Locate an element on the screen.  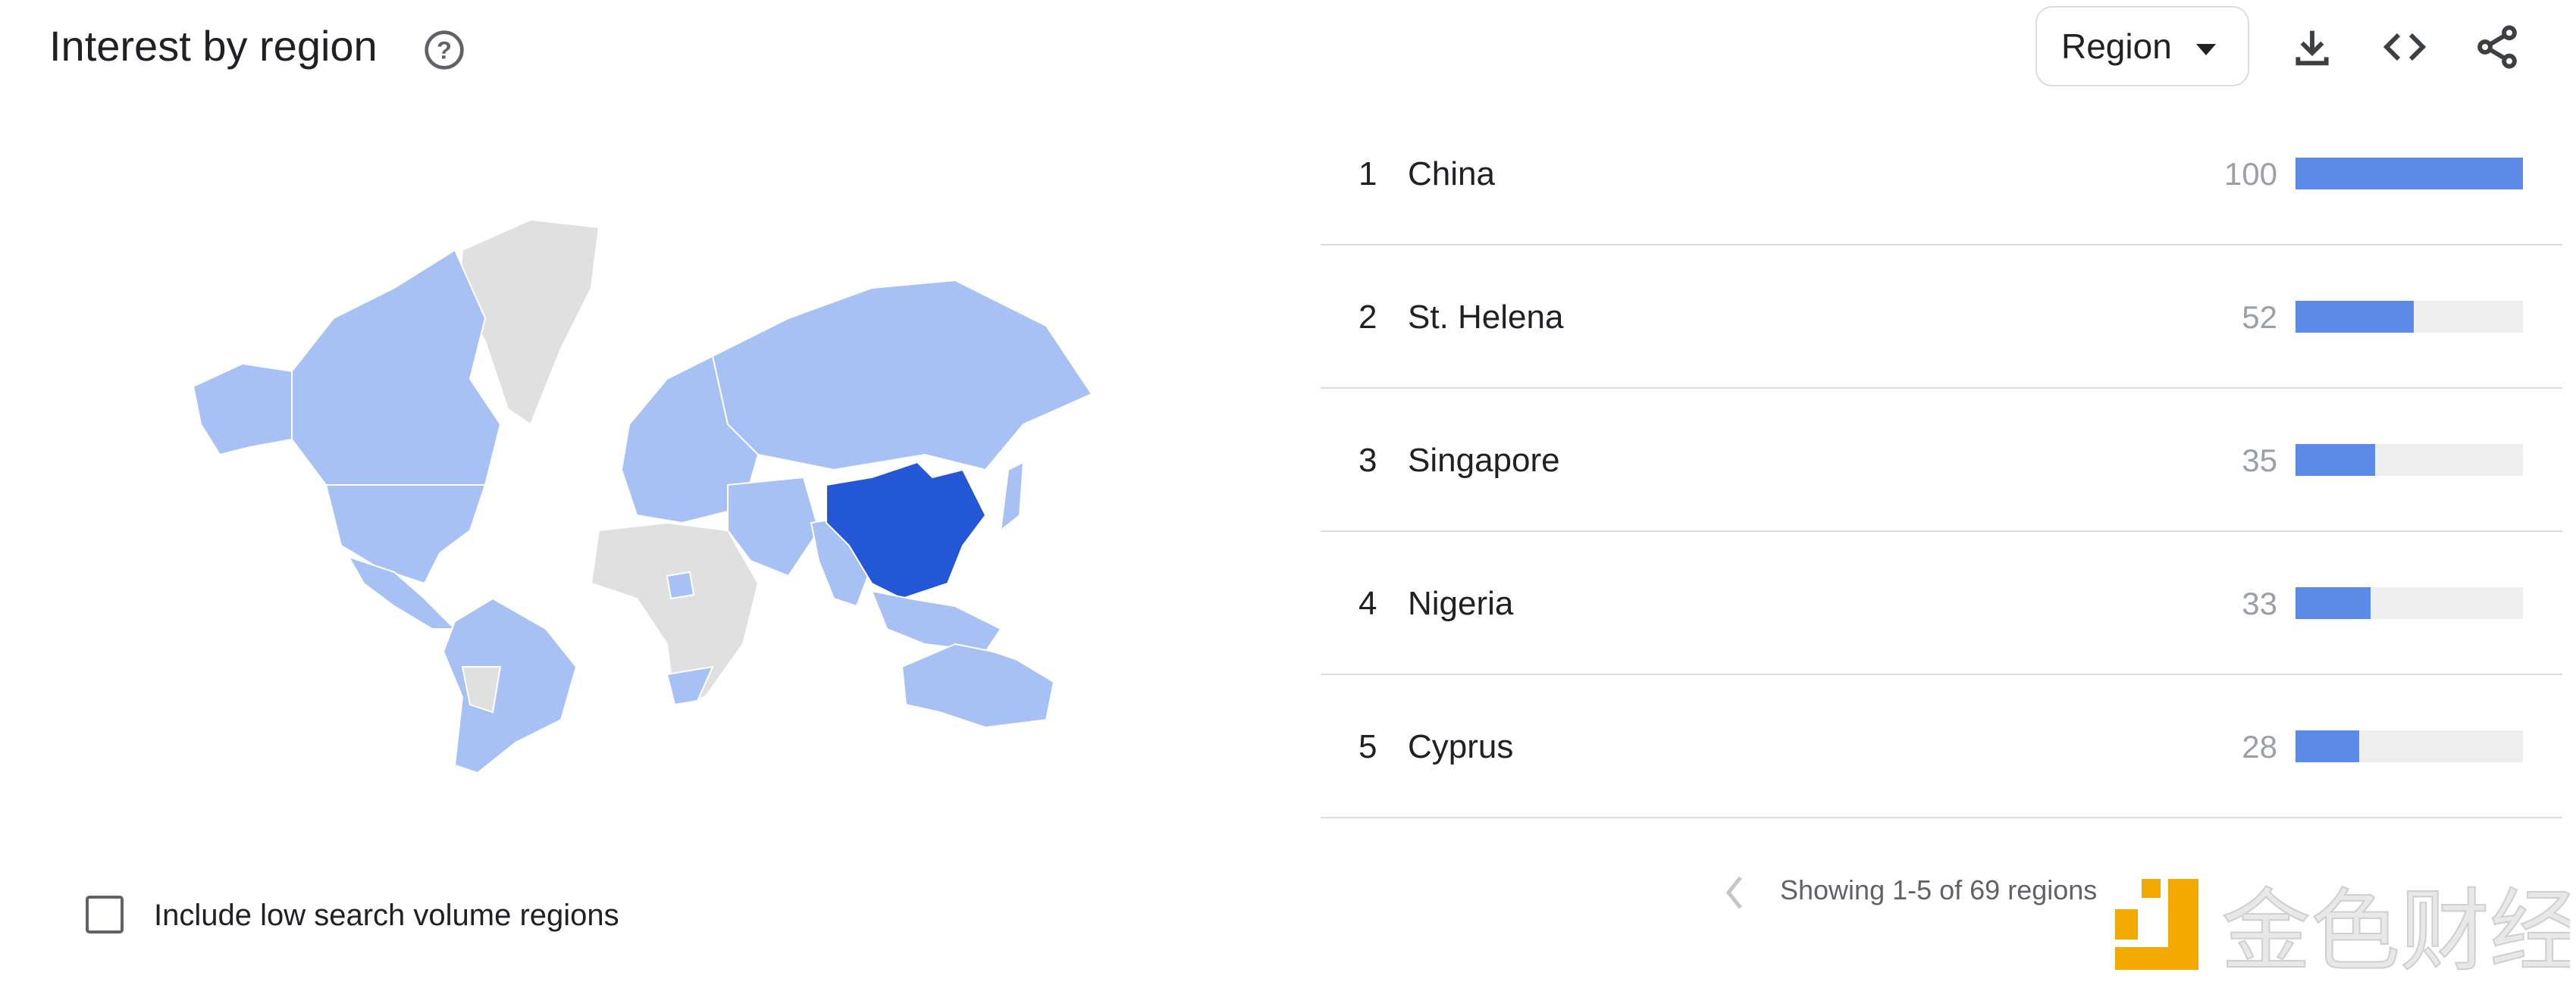
rank: 3 is located at coordinates (1368, 461).